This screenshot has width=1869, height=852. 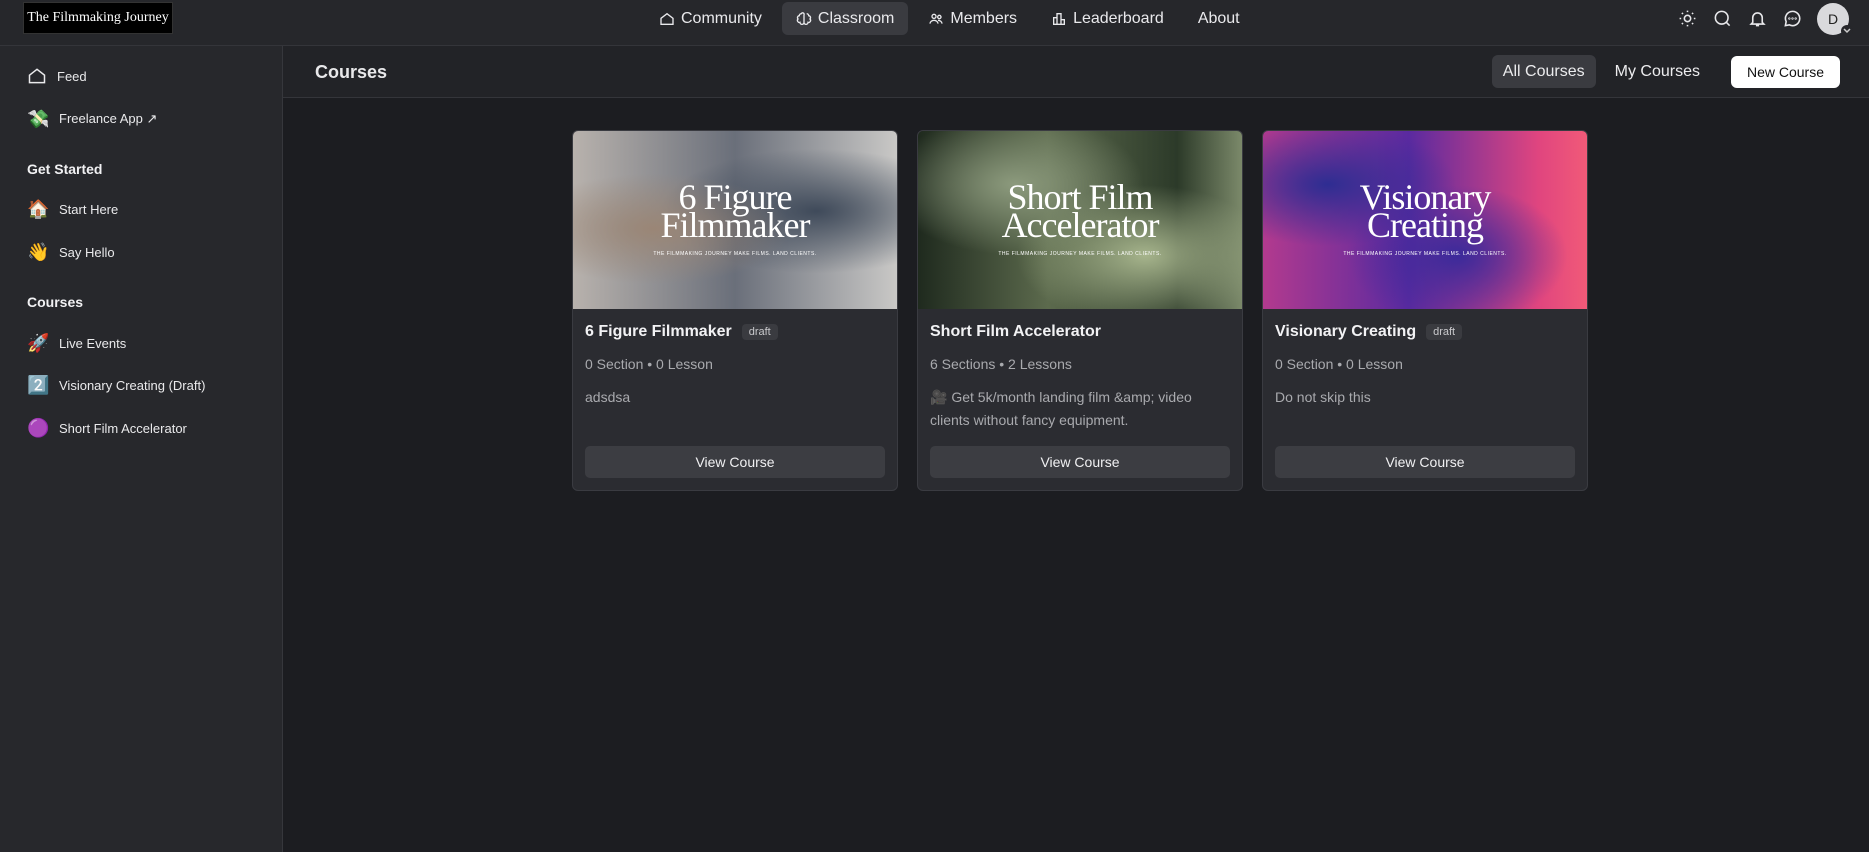 I want to click on sidebar-item-visionary-creating: 2️⃣ Visionary Creating (Draft), so click(x=116, y=385).